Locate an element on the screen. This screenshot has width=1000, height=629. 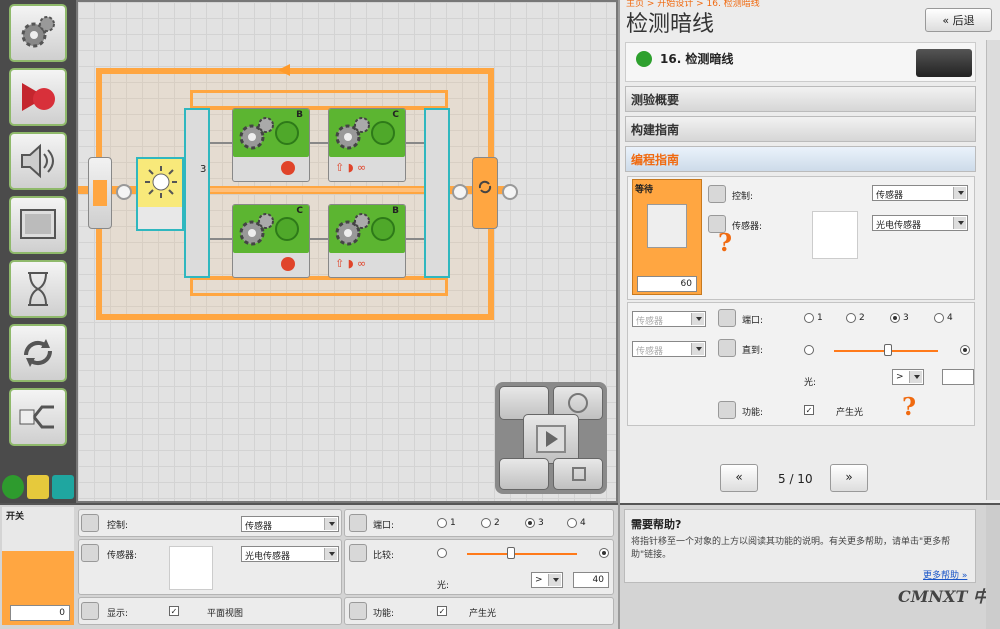
wrench-icon is located at coordinates (727, 410).